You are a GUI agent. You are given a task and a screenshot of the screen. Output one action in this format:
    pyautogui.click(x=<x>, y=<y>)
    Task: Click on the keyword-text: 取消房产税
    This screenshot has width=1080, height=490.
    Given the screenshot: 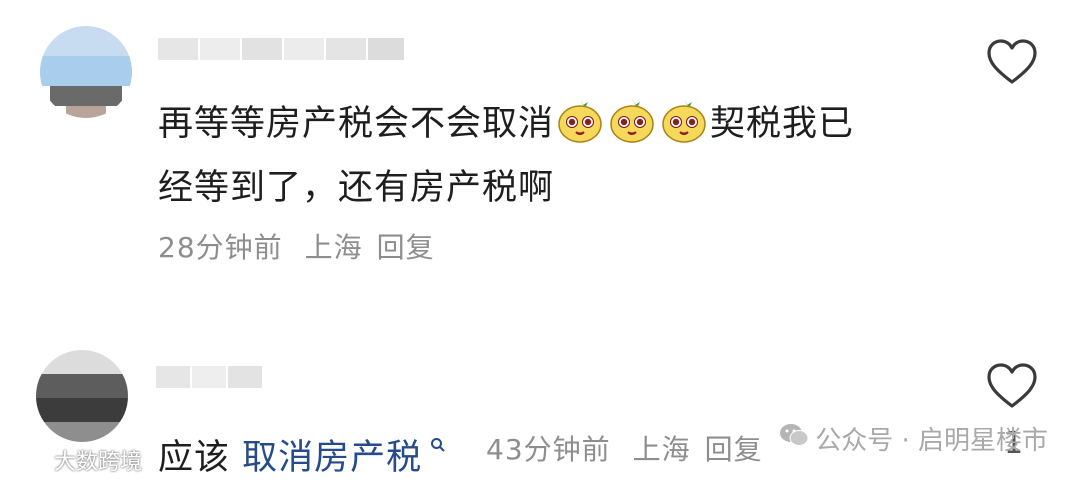 What is the action you would take?
    pyautogui.click(x=332, y=458)
    